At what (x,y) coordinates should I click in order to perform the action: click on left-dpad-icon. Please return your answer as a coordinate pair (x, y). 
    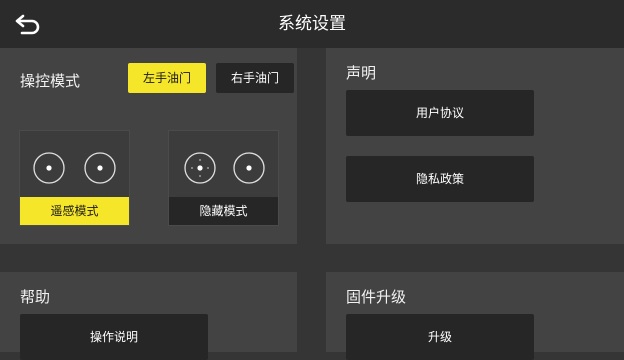
    Looking at the image, I should click on (200, 168).